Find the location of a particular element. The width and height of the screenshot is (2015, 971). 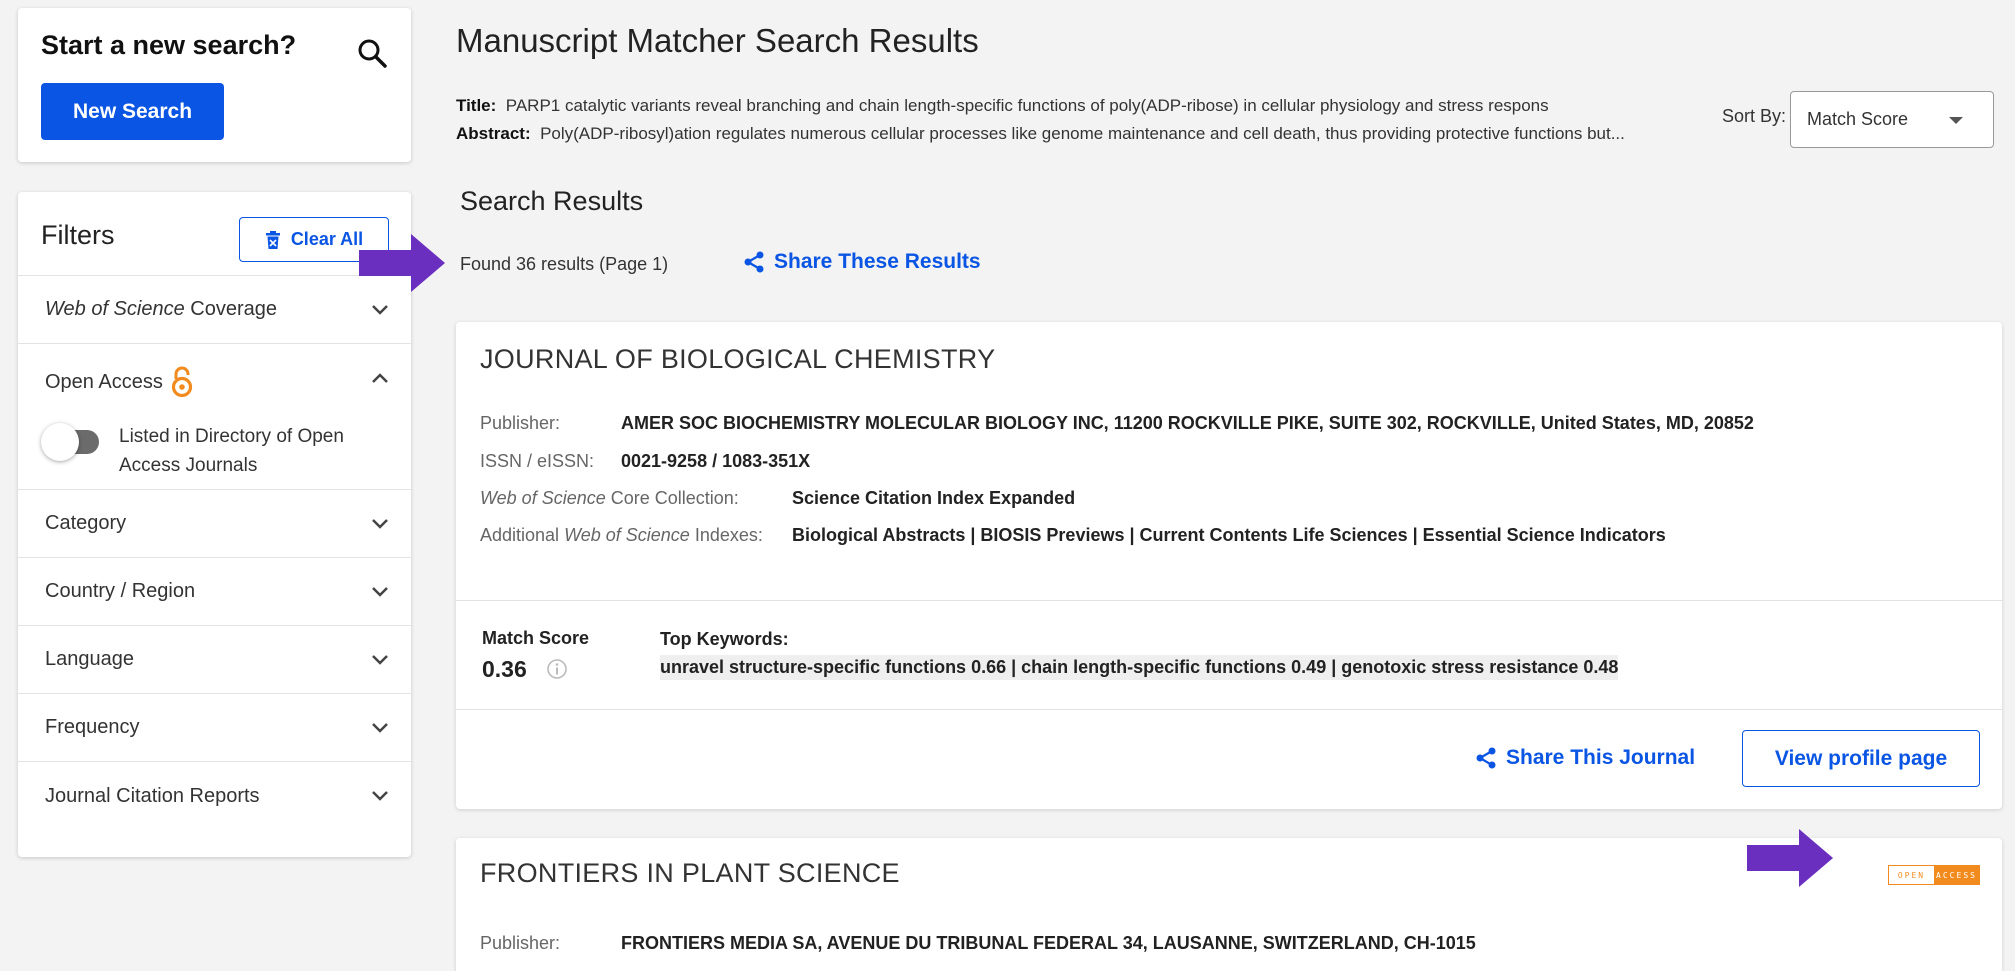

issn-label: ISSN / eISSN: is located at coordinates (537, 461).